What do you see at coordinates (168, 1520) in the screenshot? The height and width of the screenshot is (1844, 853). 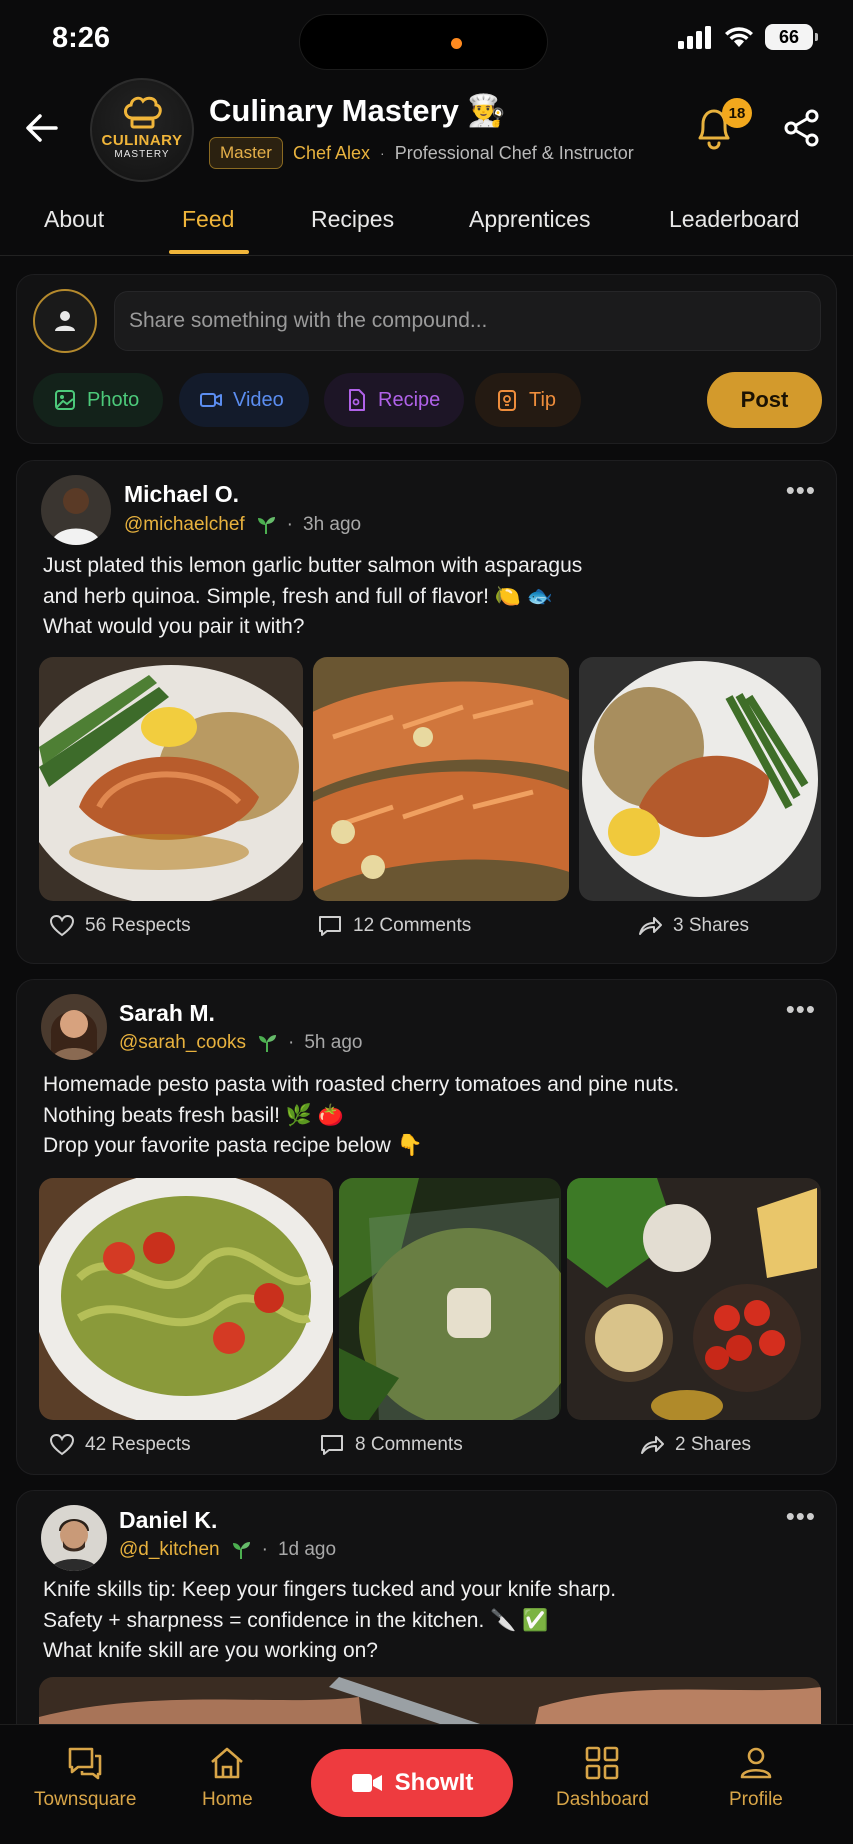 I see `author-name: Daniel K.` at bounding box center [168, 1520].